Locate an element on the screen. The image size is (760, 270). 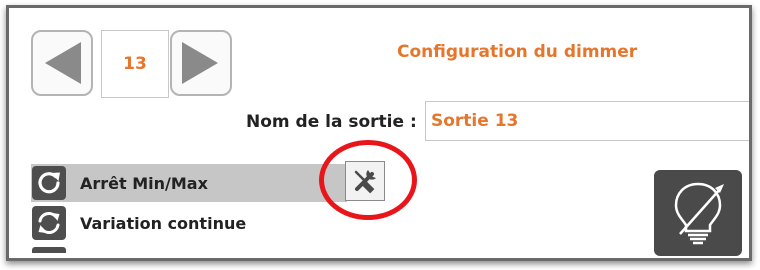
wrench-screwdriver-icon is located at coordinates (365, 182).